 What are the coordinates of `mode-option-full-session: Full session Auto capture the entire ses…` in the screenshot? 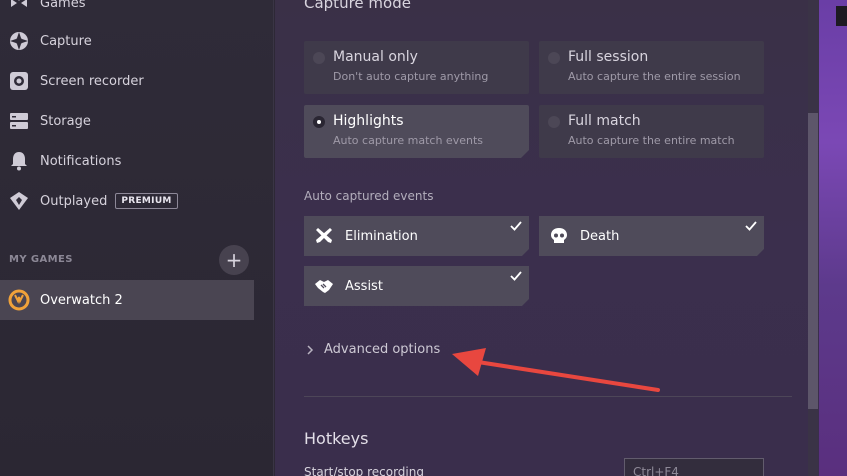 It's located at (651, 67).